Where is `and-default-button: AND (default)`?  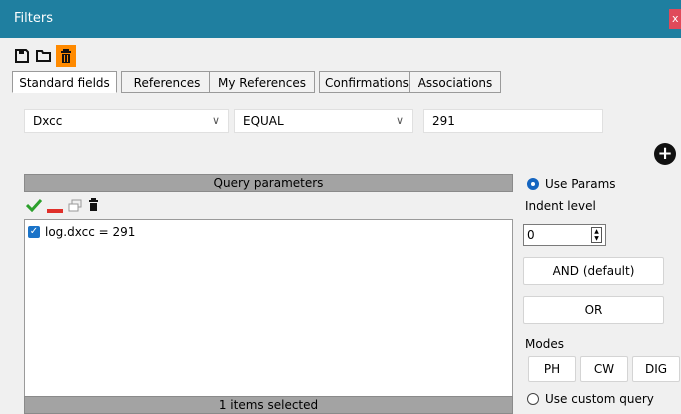 and-default-button: AND (default) is located at coordinates (593, 271).